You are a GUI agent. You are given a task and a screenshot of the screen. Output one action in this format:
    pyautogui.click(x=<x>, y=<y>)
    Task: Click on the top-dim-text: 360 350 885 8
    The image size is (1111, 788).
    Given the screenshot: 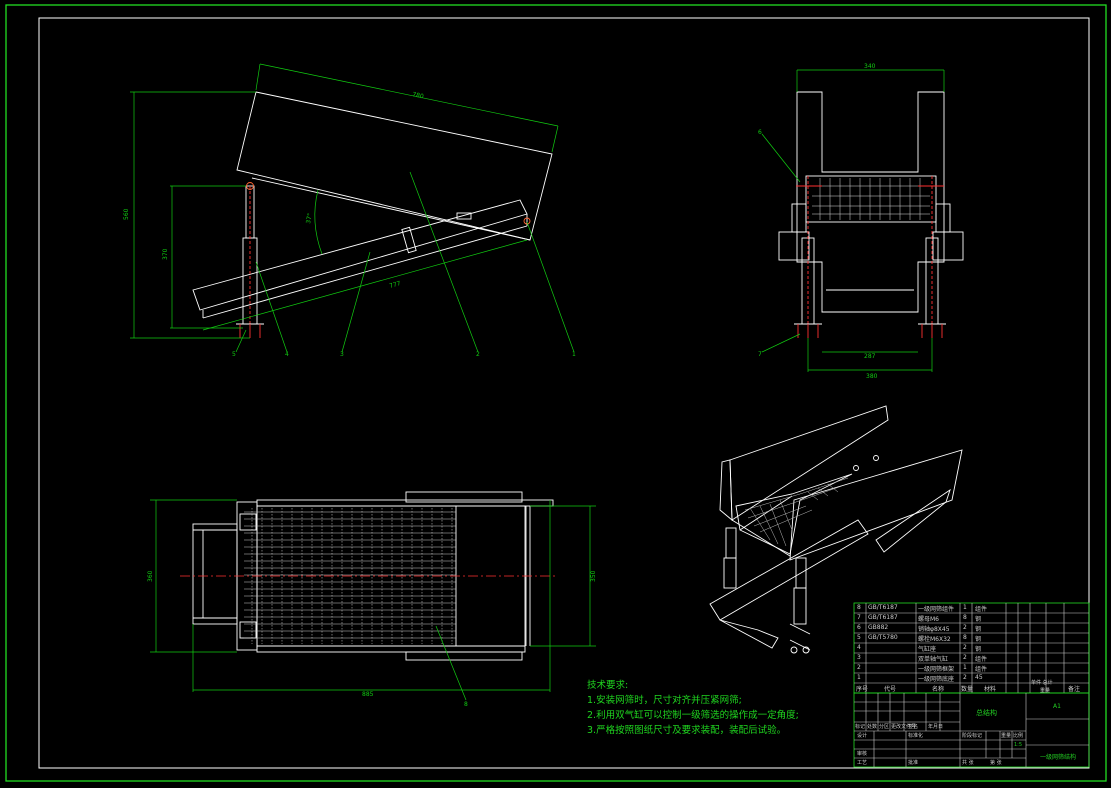 What is the action you would take?
    pyautogui.click(x=372, y=639)
    